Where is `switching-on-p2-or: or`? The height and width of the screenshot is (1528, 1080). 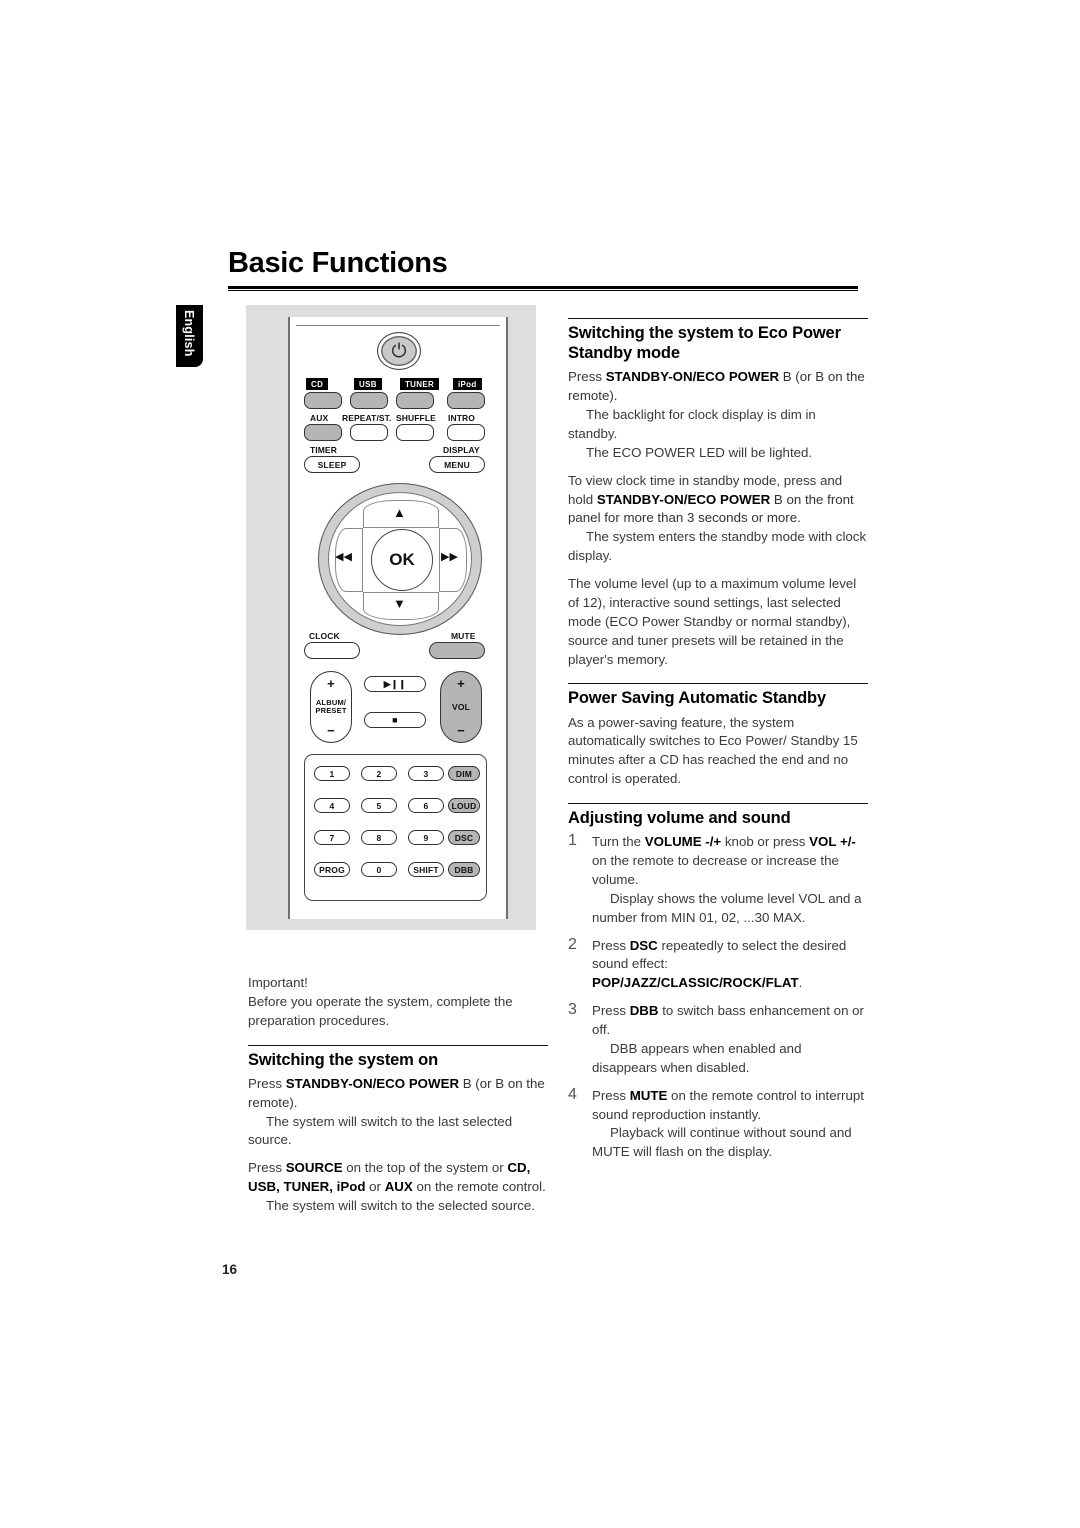
switching-on-p2-or: or is located at coordinates (375, 1187).